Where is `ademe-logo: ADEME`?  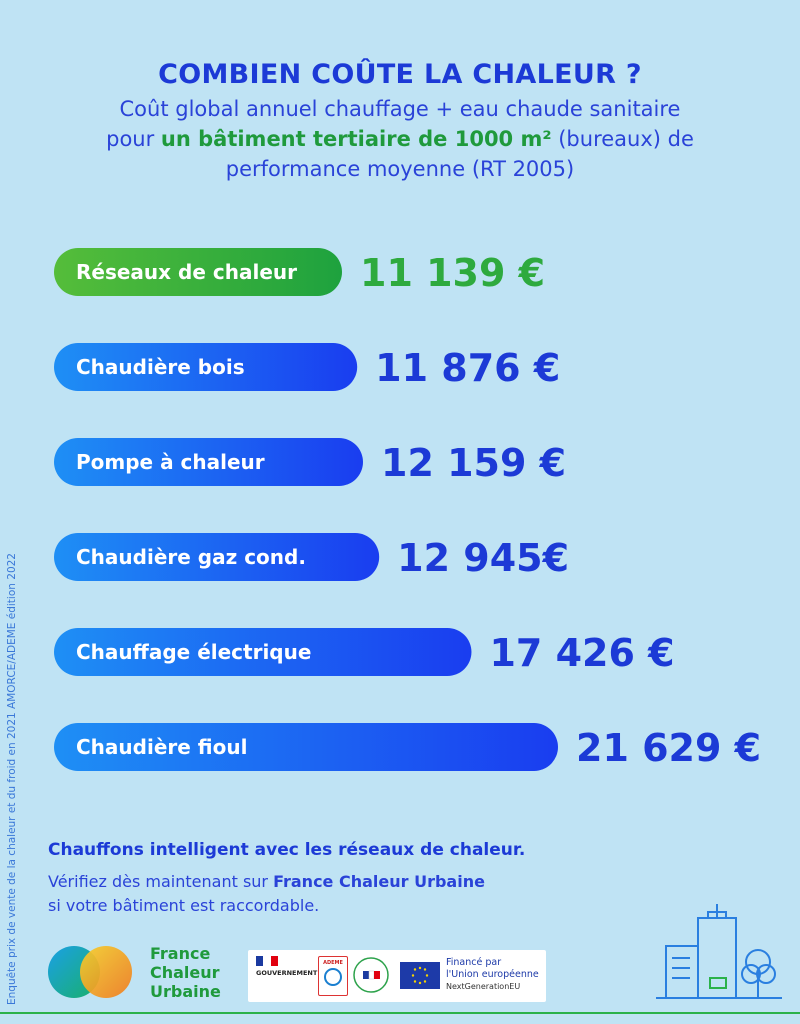
ademe-logo: ADEME is located at coordinates (333, 976).